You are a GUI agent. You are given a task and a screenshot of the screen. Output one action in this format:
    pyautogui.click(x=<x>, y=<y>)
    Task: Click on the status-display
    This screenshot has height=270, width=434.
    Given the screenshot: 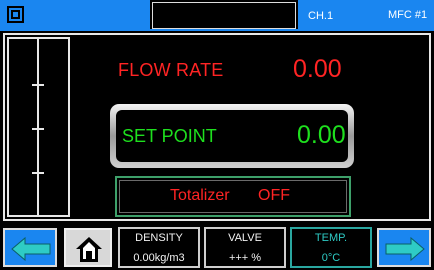 What is the action you would take?
    pyautogui.click(x=224, y=15)
    